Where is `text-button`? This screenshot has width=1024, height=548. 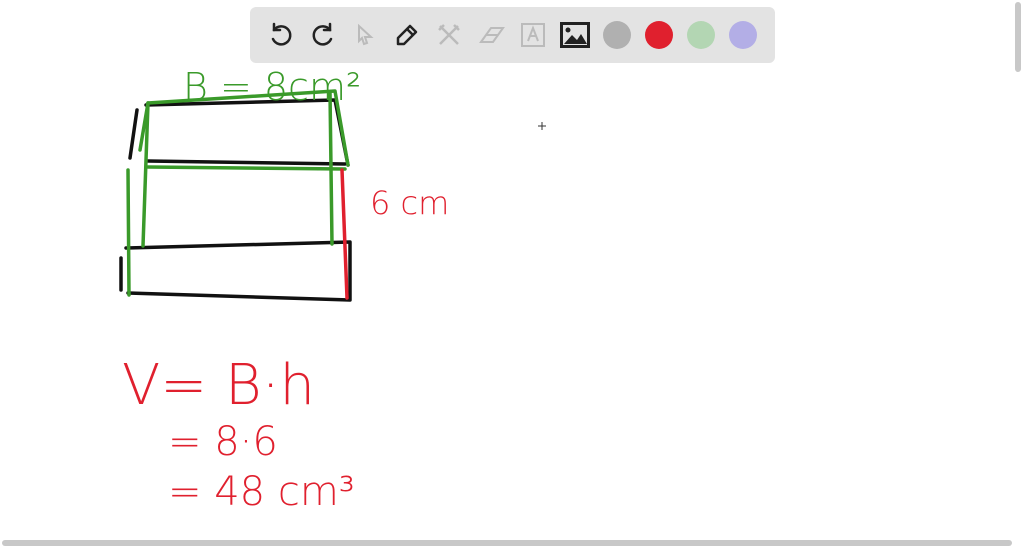 text-button is located at coordinates (533, 35).